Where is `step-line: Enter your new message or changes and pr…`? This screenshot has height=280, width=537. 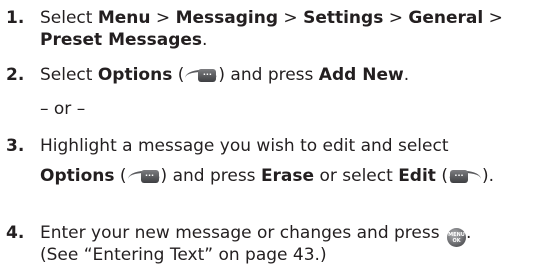 step-line: Enter your new message or changes and pr… is located at coordinates (256, 234).